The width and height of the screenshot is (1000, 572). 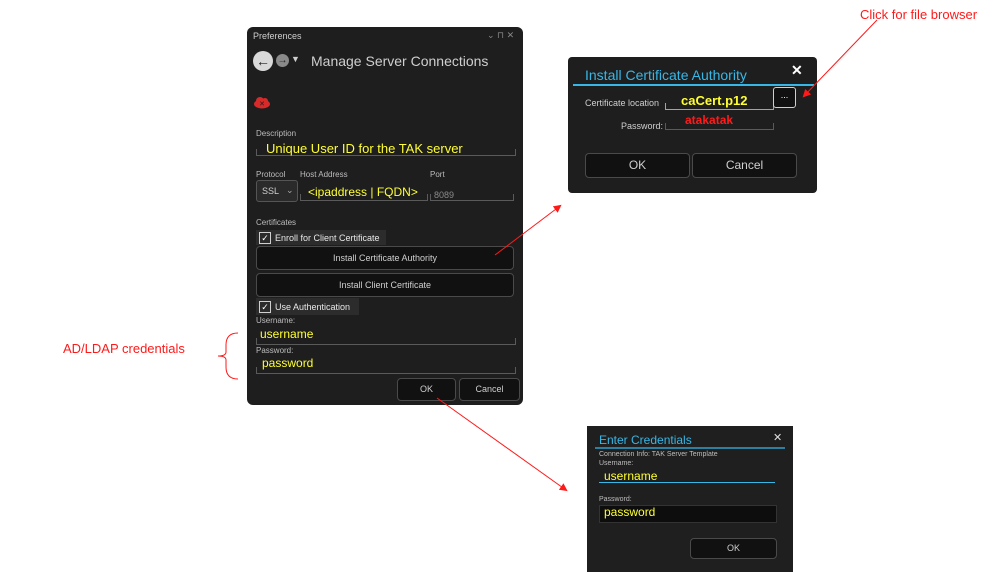 What do you see at coordinates (528, 230) in the screenshot?
I see `arrow-to-ca-dialog` at bounding box center [528, 230].